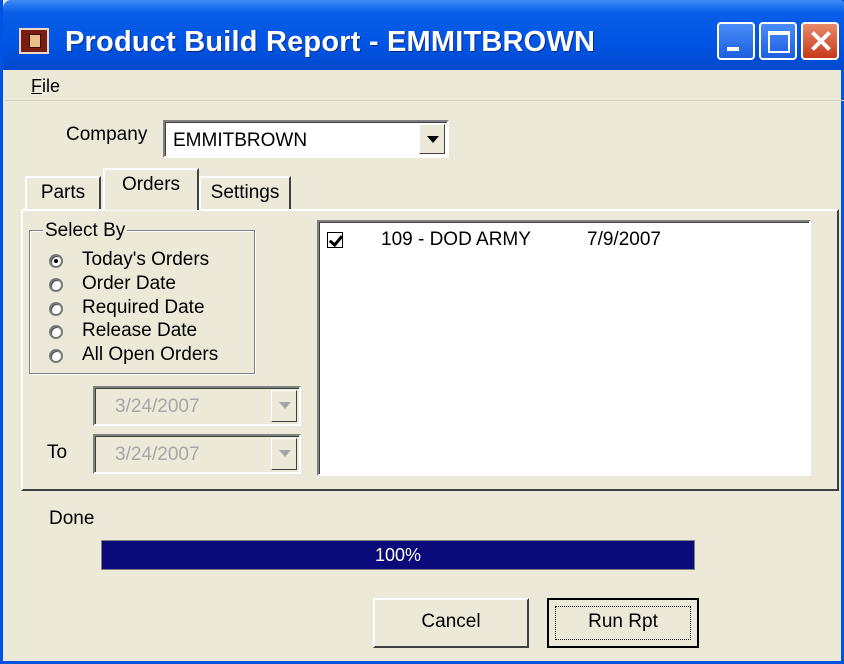  I want to click on menu-file: File, so click(45, 86).